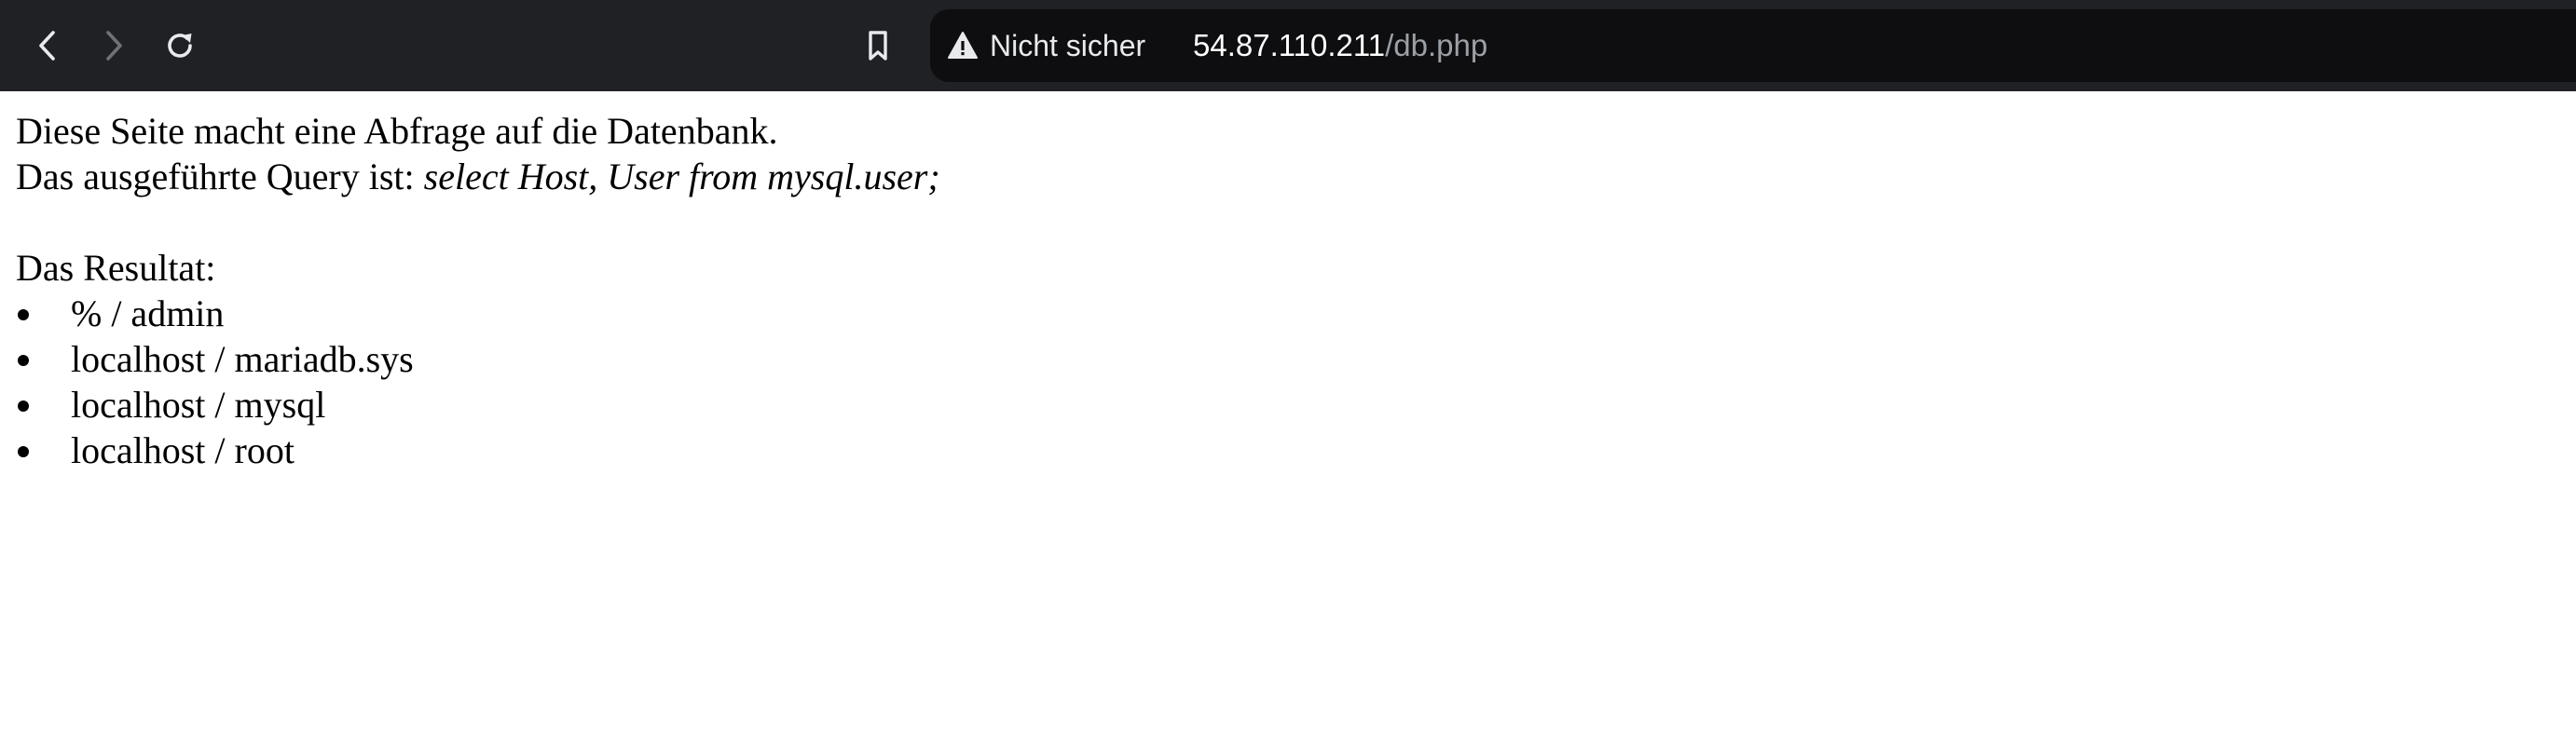 The height and width of the screenshot is (733, 2576). I want to click on list-item: localhost / mariadb.sys, so click(478, 359).